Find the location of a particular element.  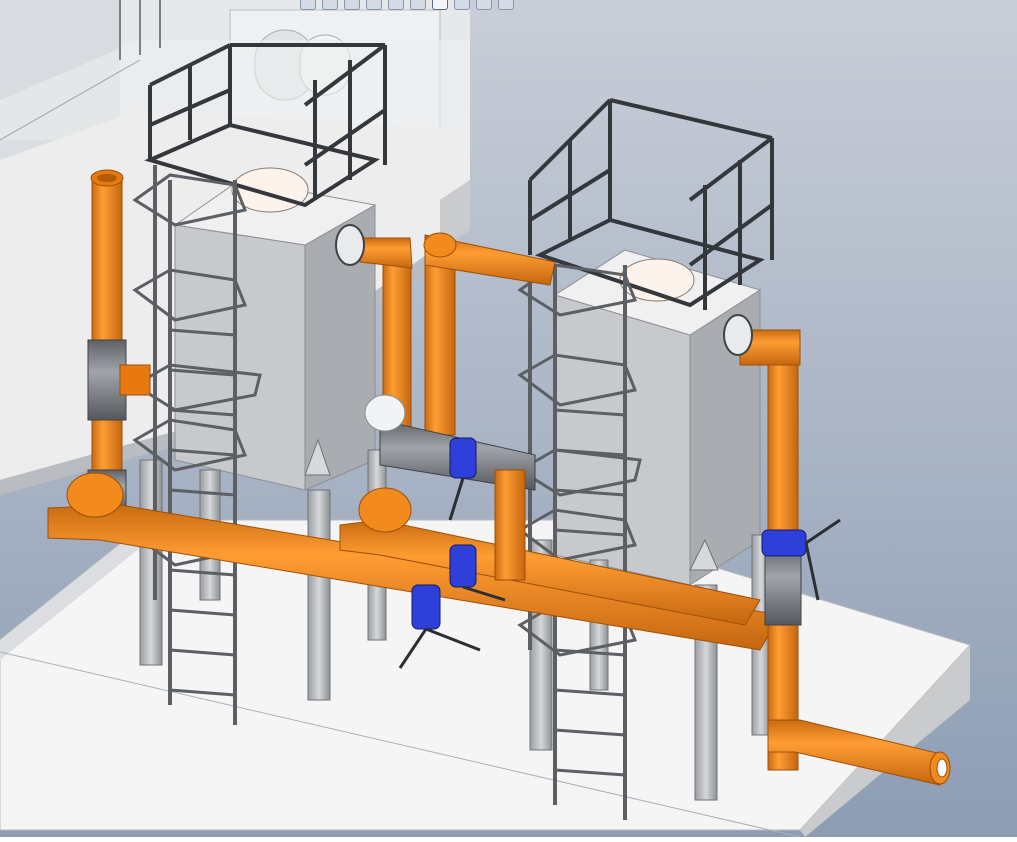

zoom-icon is located at coordinates (308, 5).